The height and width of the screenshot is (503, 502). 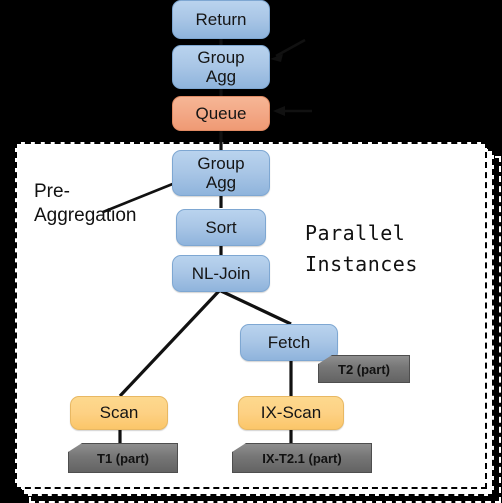 What do you see at coordinates (364, 369) in the screenshot?
I see `table-t2-part: T2 (part)` at bounding box center [364, 369].